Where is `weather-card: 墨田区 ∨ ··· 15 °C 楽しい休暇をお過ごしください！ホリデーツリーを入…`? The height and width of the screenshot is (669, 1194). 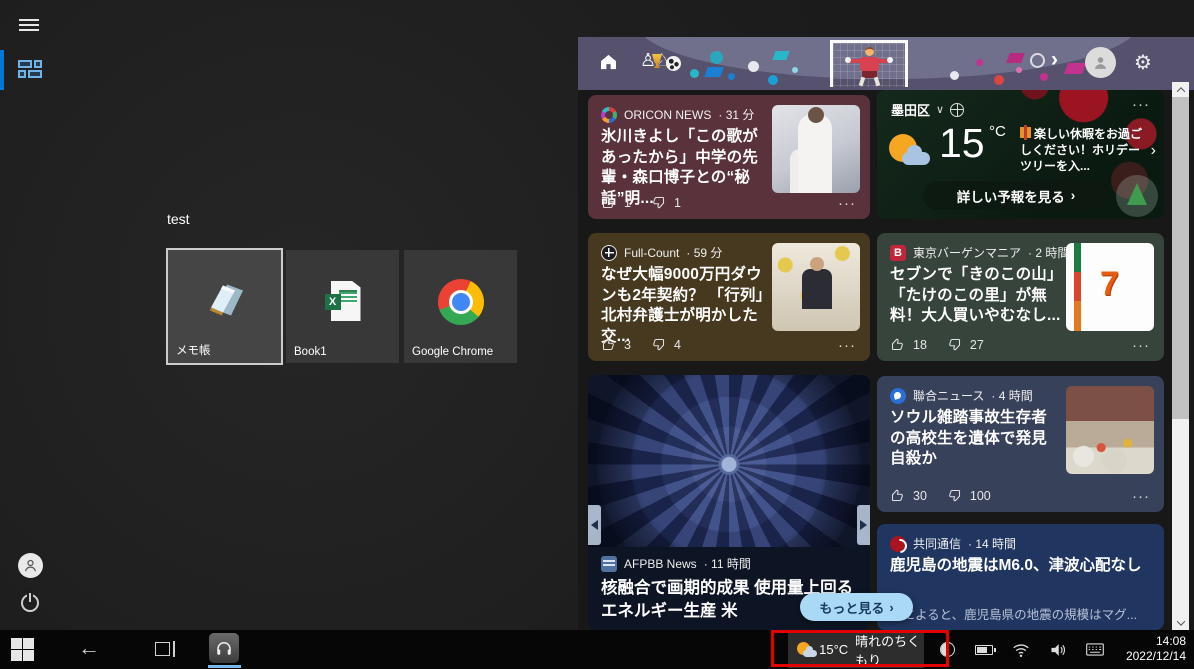 weather-card: 墨田区 ∨ ··· 15 °C 楽しい休暇をお過ごしください！ホリデーツリーを入… is located at coordinates (1020, 154).